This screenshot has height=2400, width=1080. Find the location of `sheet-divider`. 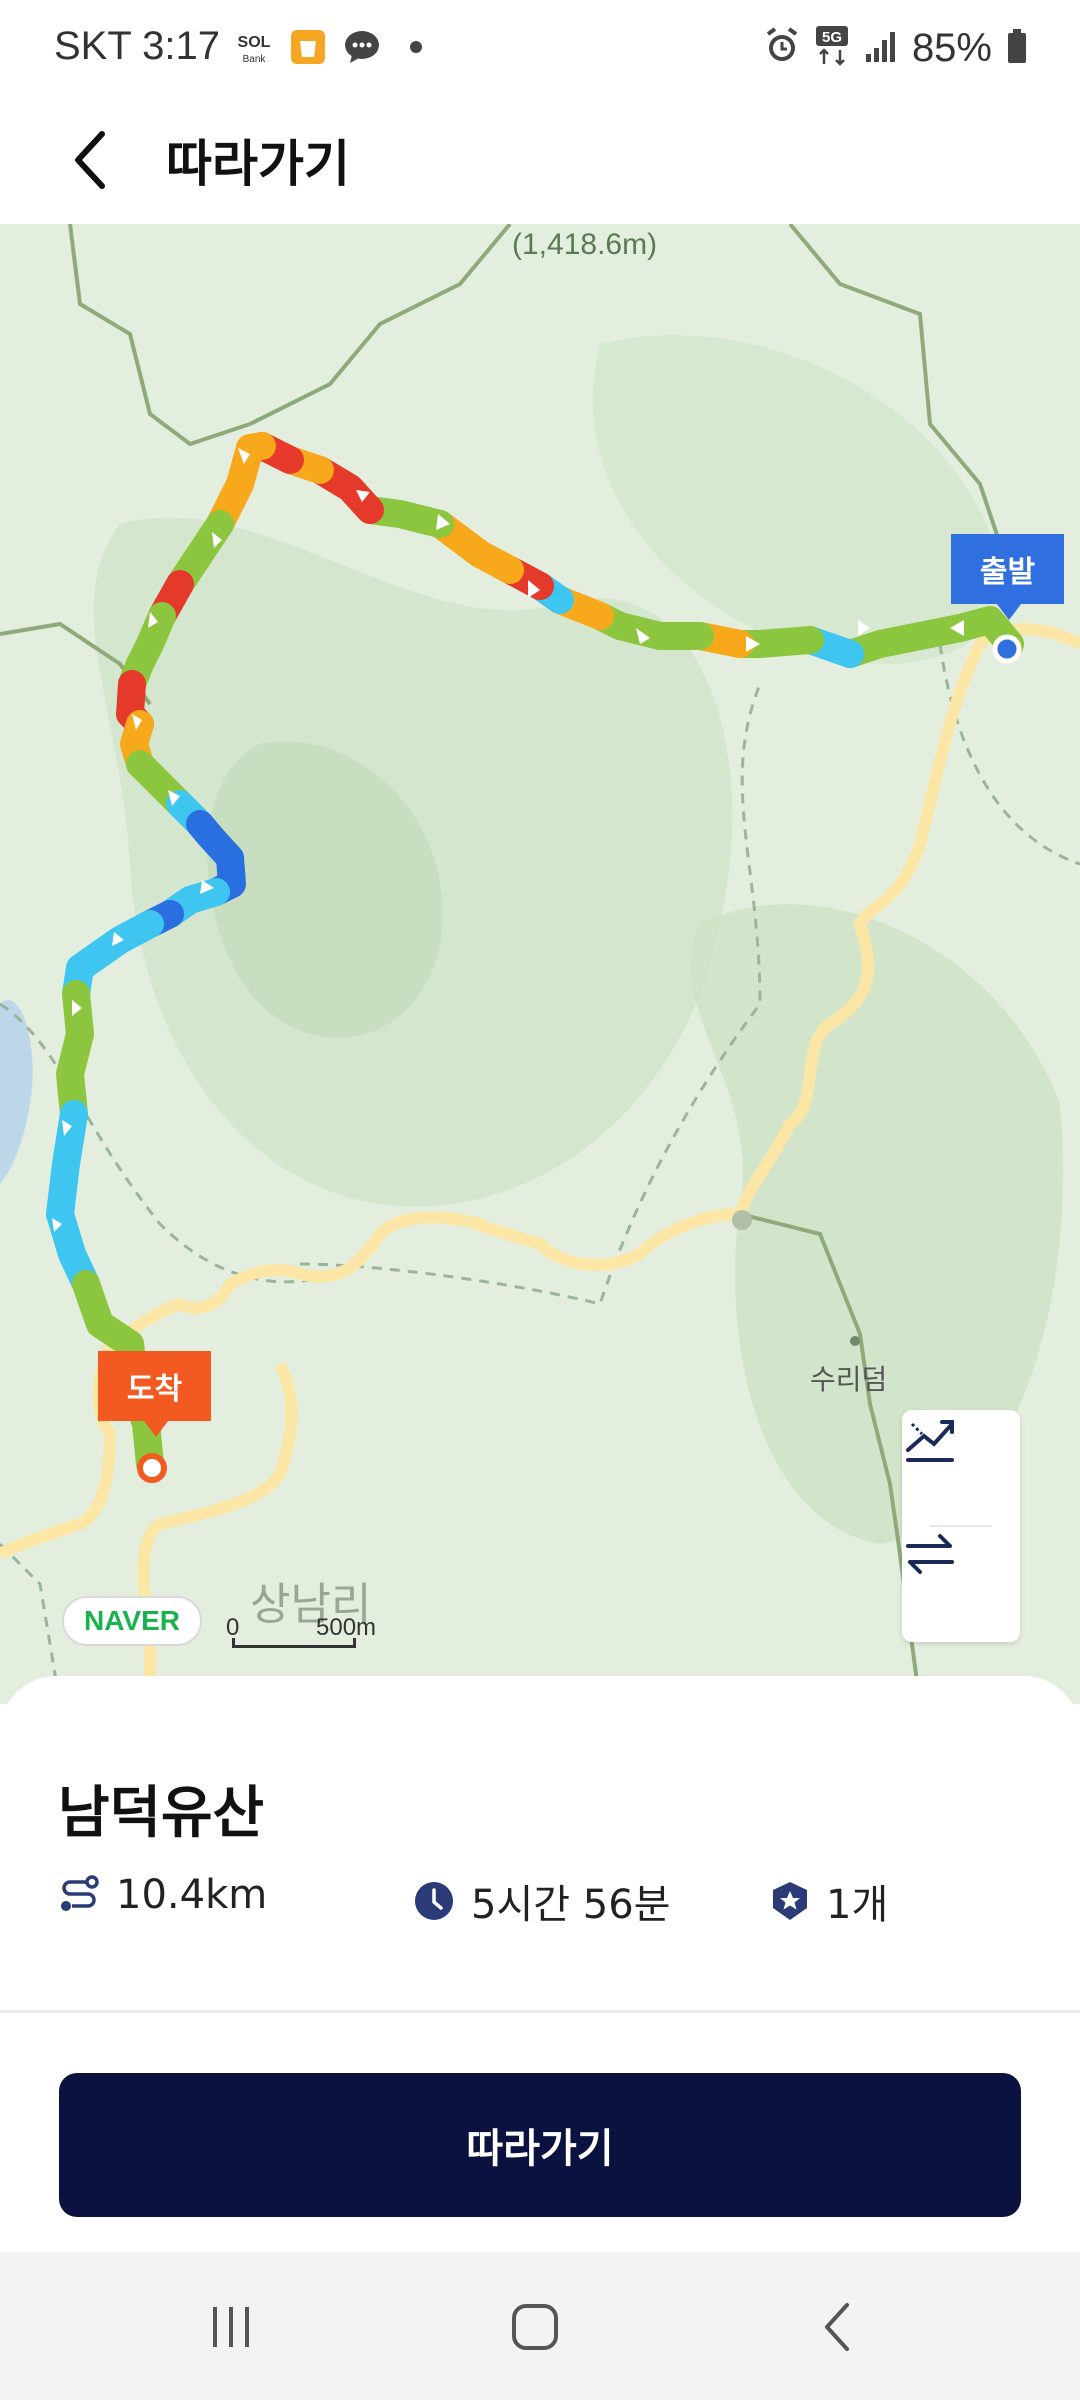

sheet-divider is located at coordinates (540, 2011).